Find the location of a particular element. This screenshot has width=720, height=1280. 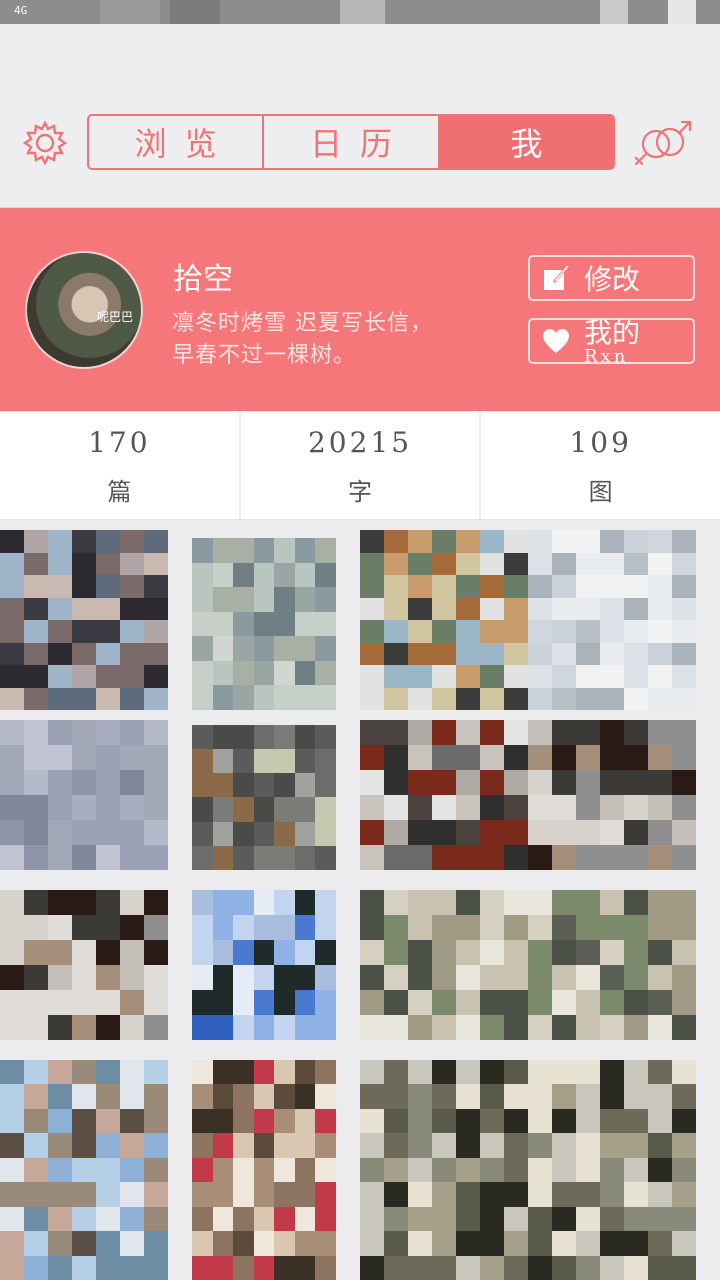

stat-value: 20215 is located at coordinates (360, 442).